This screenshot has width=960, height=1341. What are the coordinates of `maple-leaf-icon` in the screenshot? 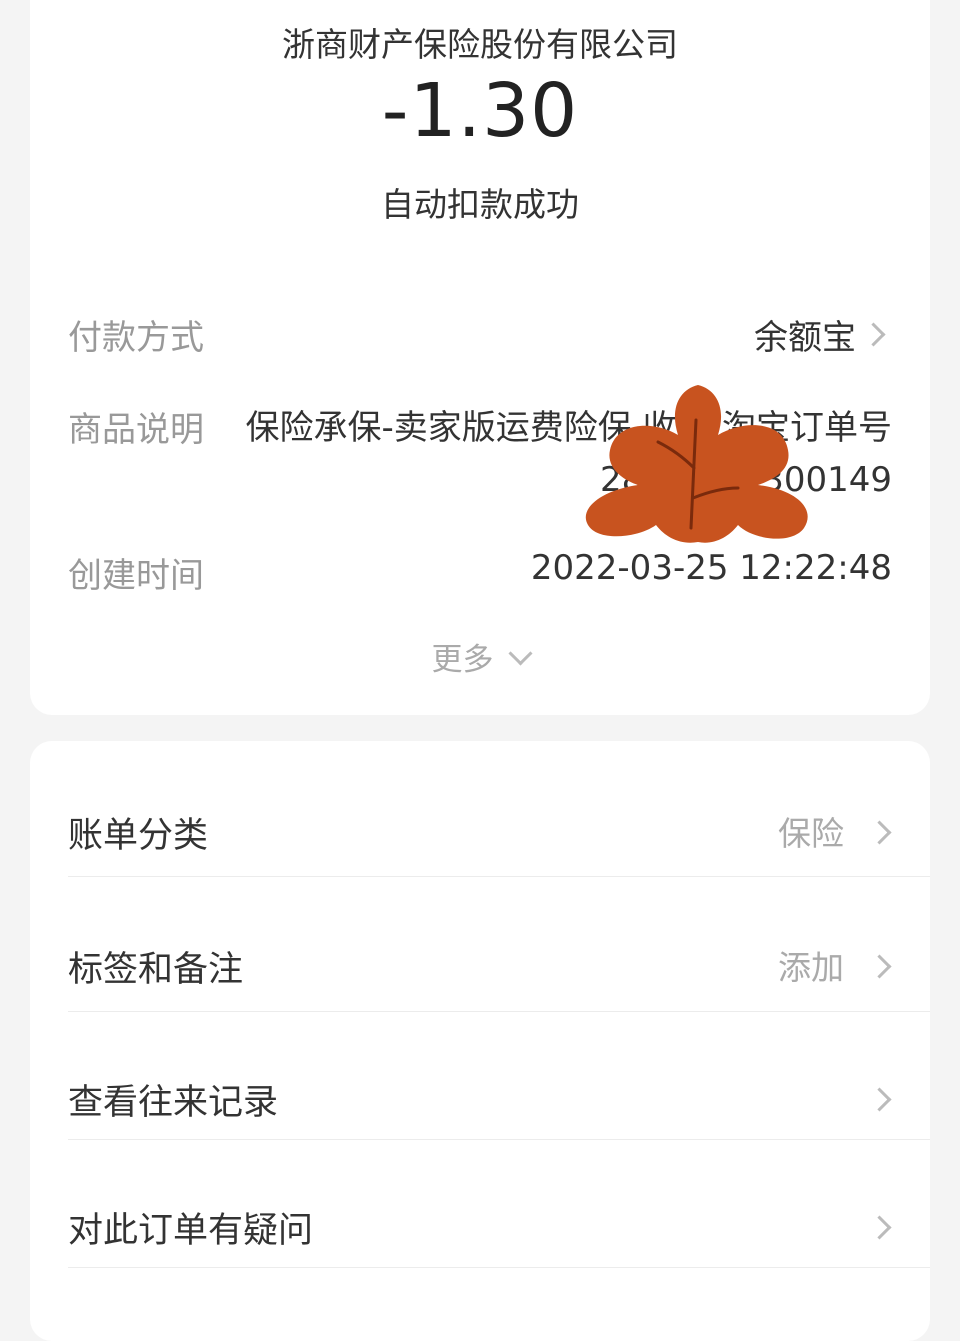 It's located at (696, 464).